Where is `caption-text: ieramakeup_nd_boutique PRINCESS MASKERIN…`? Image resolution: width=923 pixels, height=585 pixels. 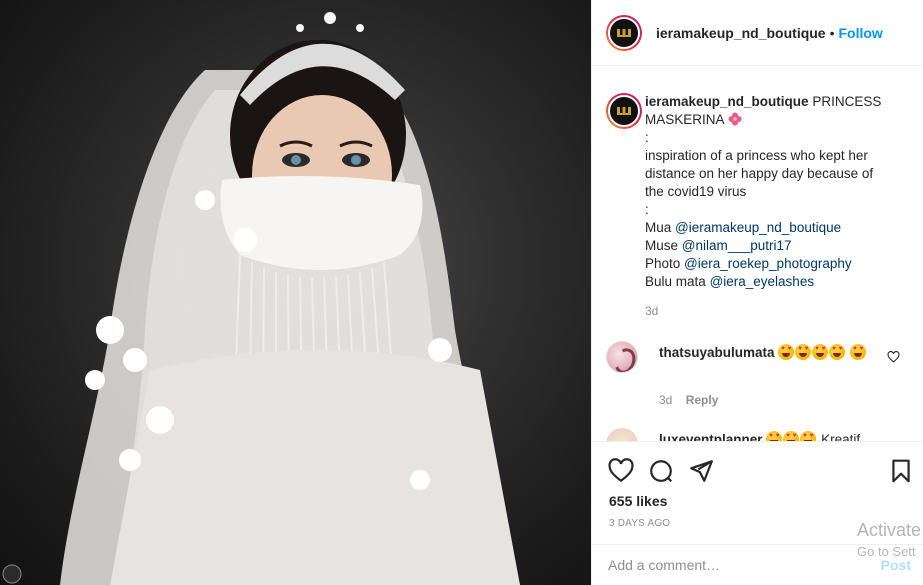 caption-text: ieramakeup_nd_boutique PRINCESS MASKERIN… is located at coordinates (770, 206).